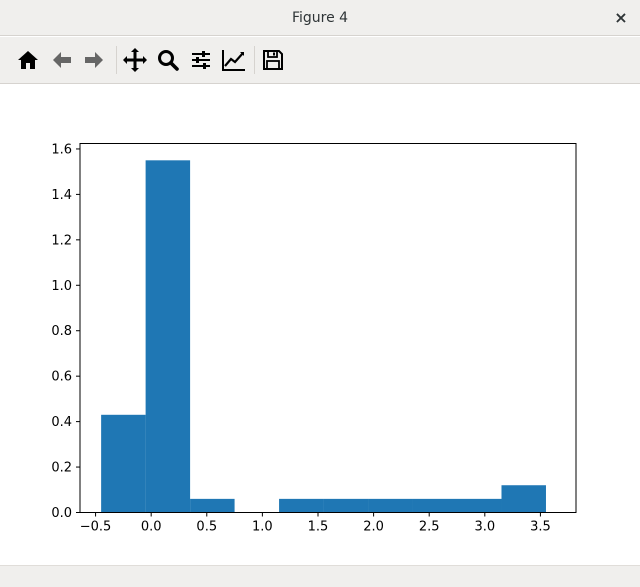 This screenshot has height=587, width=640. I want to click on save-floppy-icon, so click(273, 60).